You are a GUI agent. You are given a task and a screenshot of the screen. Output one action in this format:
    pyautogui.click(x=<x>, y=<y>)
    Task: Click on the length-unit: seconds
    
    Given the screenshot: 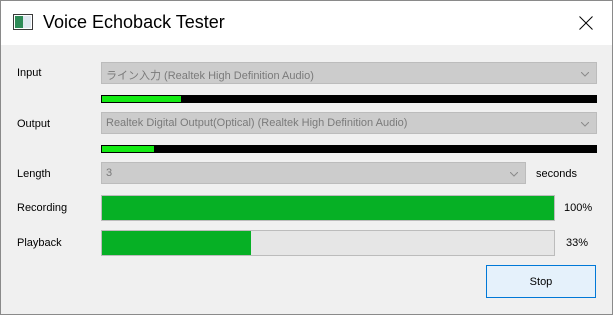 What is the action you would take?
    pyautogui.click(x=556, y=174)
    